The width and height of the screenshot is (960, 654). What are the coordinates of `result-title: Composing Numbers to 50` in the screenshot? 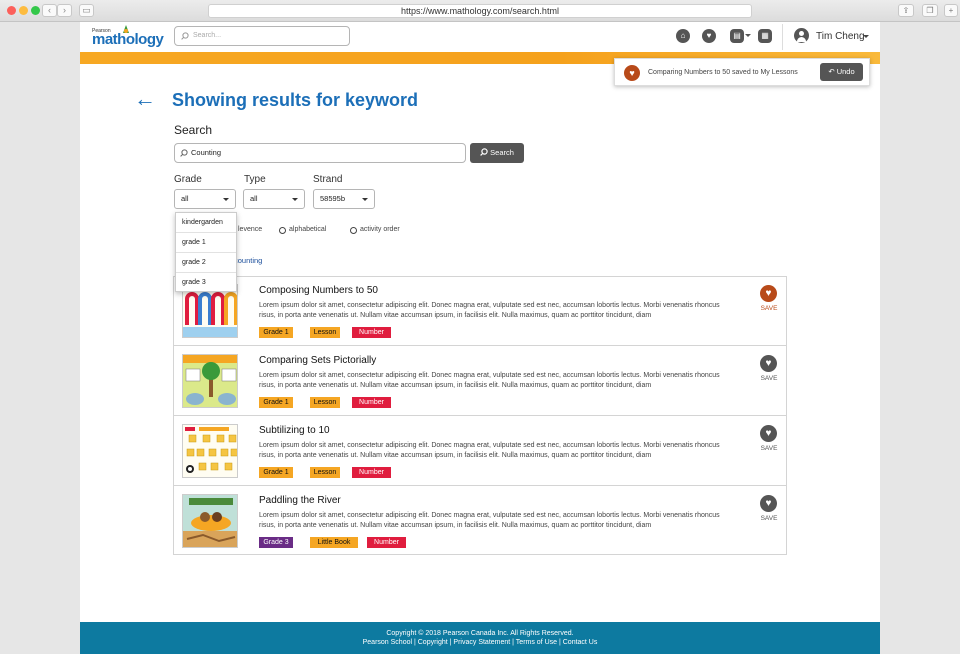 It's located at (318, 290).